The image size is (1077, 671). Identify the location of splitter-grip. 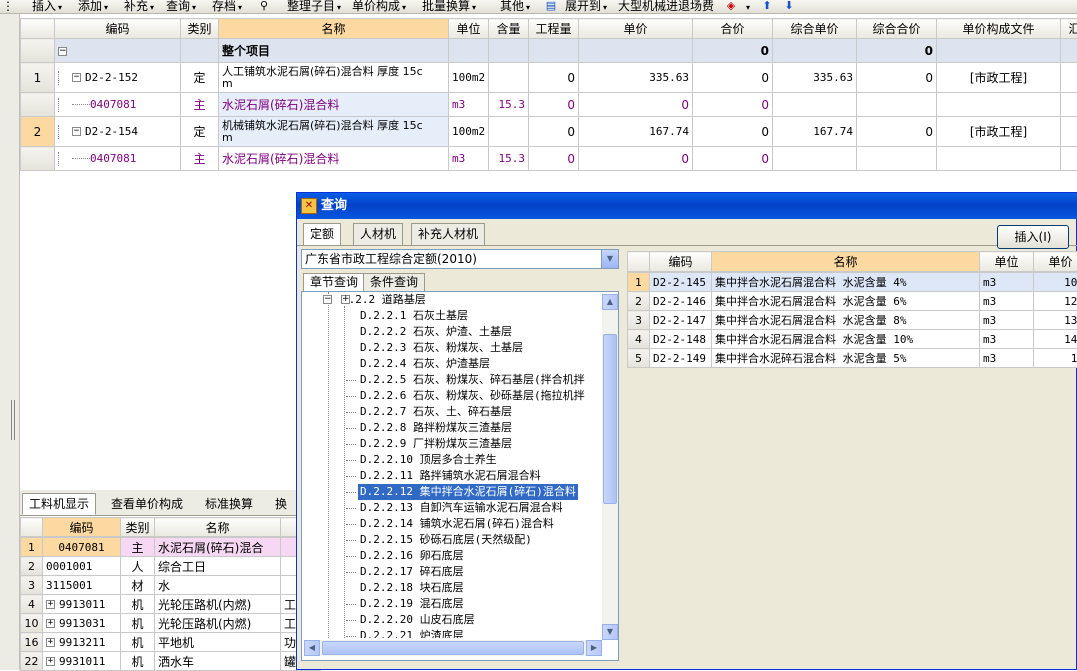
(13, 420).